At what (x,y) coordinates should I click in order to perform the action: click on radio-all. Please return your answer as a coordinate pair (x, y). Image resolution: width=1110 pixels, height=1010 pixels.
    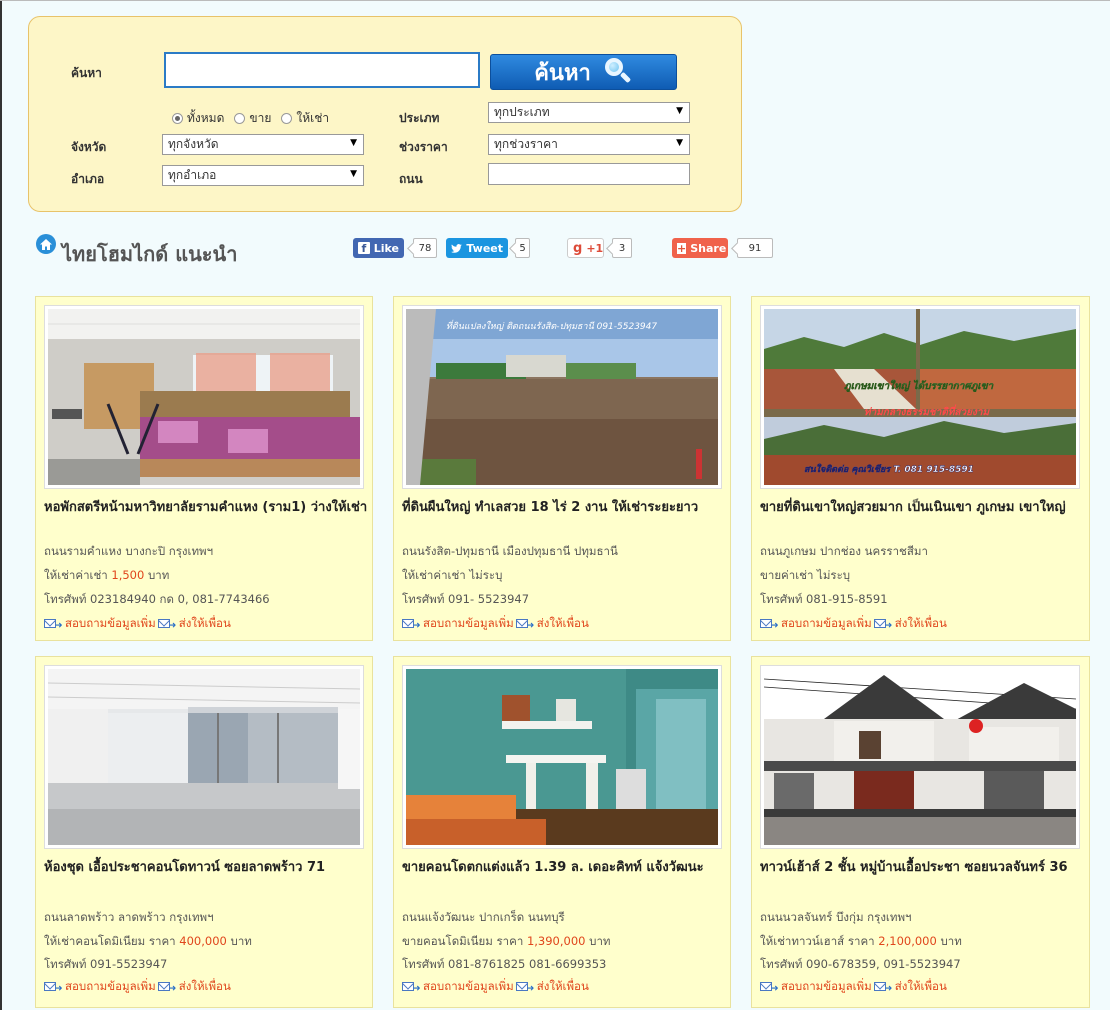
    Looking at the image, I should click on (177, 118).